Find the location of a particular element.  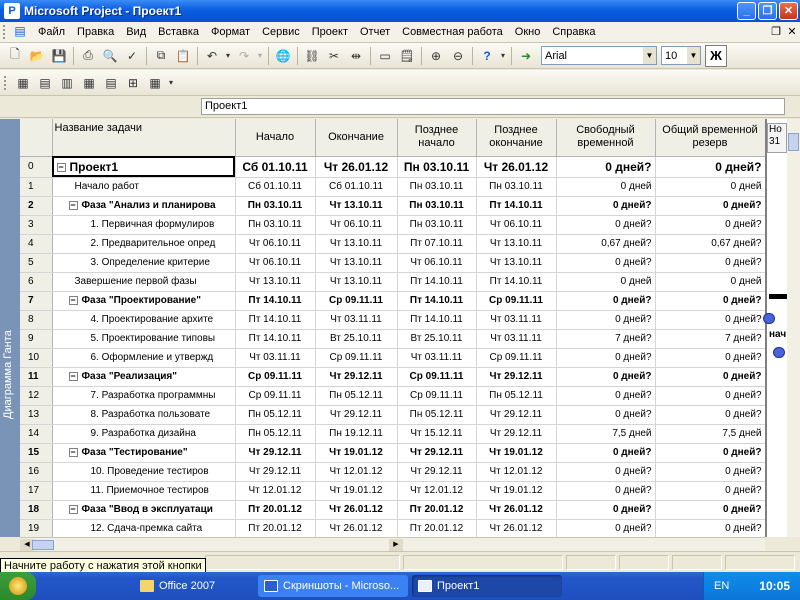

task-name-cell: Начало работ is located at coordinates (144, 187).